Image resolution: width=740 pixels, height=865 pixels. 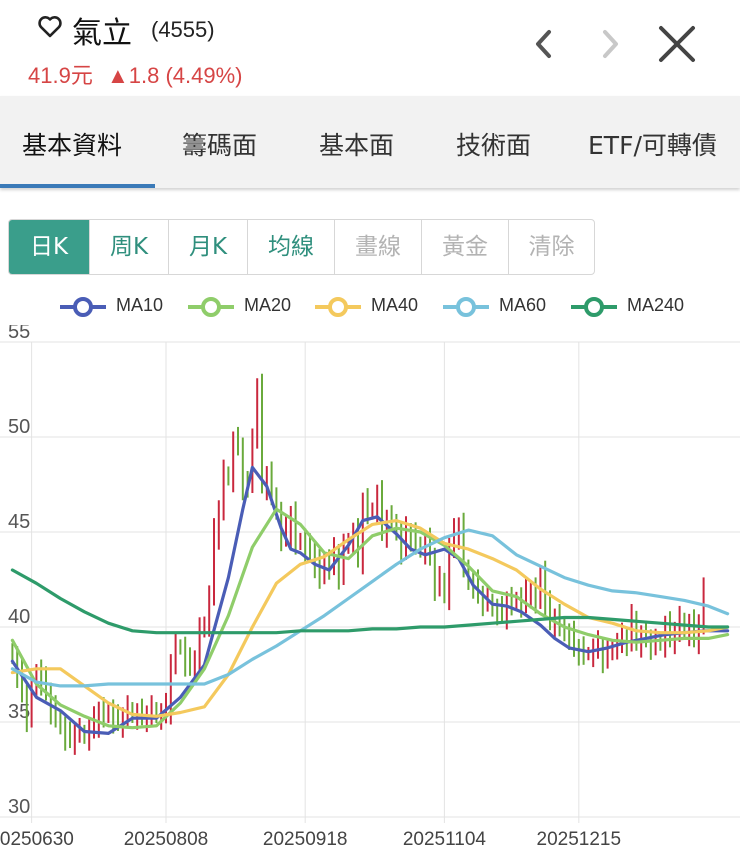 I want to click on y-tick-label: 55, so click(x=19, y=334).